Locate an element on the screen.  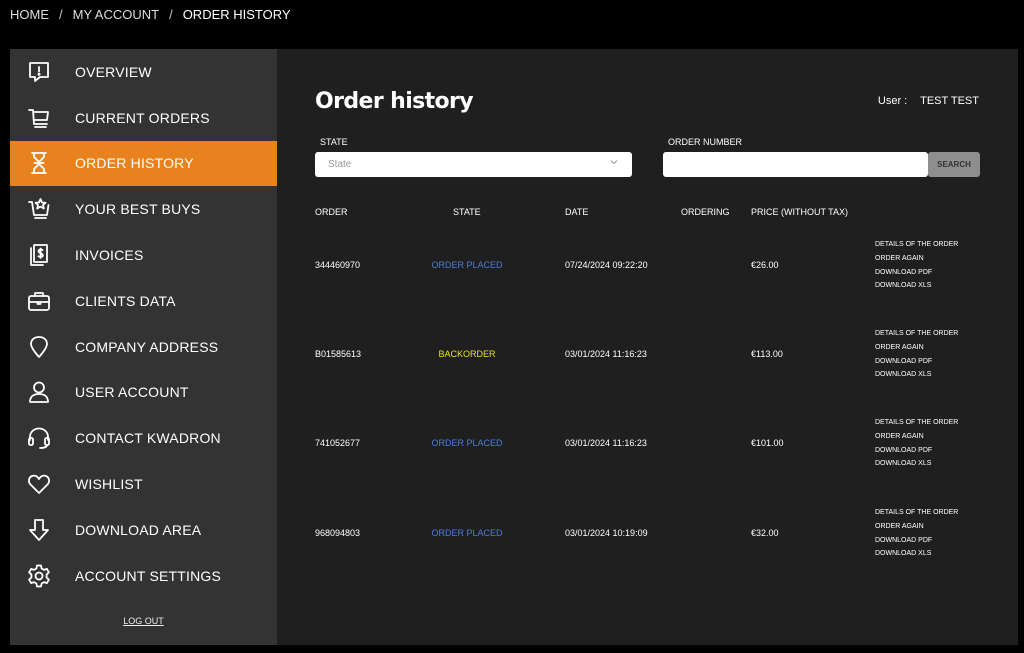
state-column-header: STATE is located at coordinates (467, 212).